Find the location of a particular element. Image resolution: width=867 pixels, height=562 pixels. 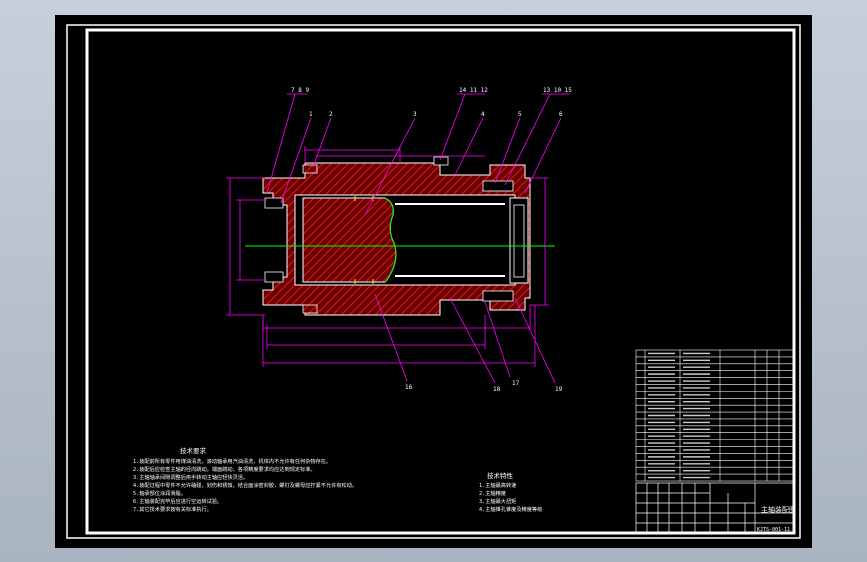

label-2: 2 is located at coordinates (331, 114).